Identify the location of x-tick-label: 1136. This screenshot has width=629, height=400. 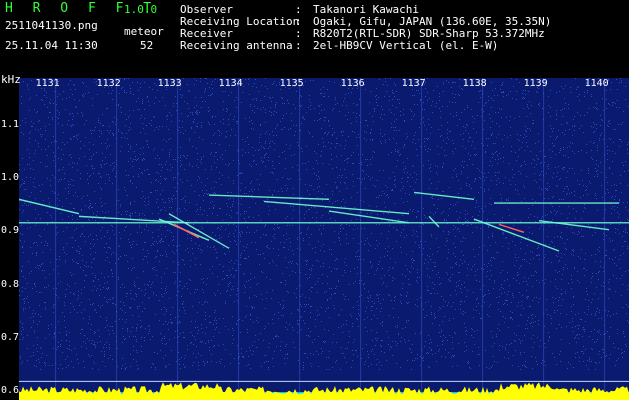
(352, 83).